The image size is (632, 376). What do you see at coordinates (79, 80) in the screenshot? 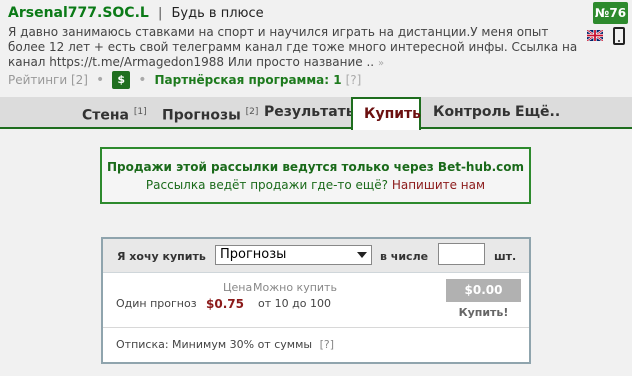
I see `ratings-count: [2]` at bounding box center [79, 80].